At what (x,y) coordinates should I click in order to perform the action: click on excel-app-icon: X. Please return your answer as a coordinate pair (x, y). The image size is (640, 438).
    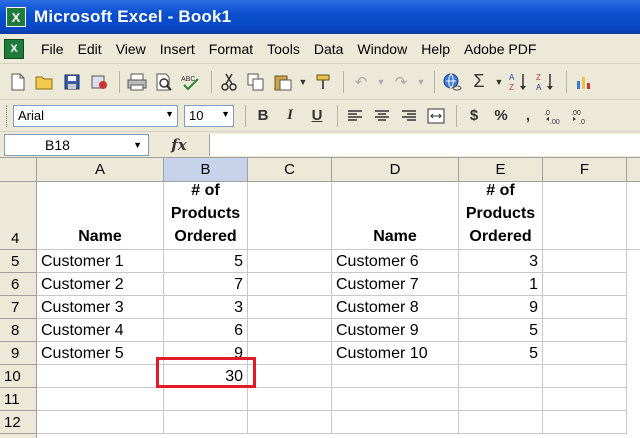
    Looking at the image, I should click on (16, 17).